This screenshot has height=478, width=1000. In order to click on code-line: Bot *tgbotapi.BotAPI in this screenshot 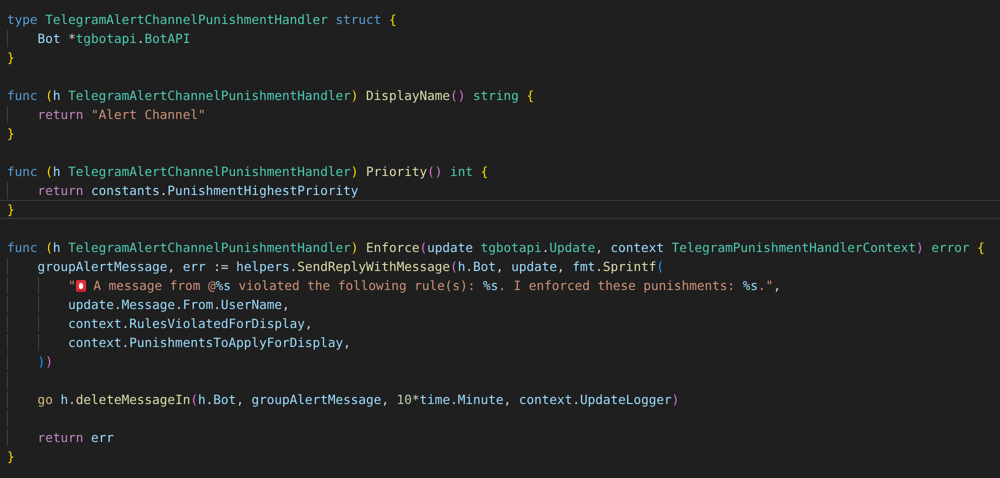, I will do `click(113, 39)`.